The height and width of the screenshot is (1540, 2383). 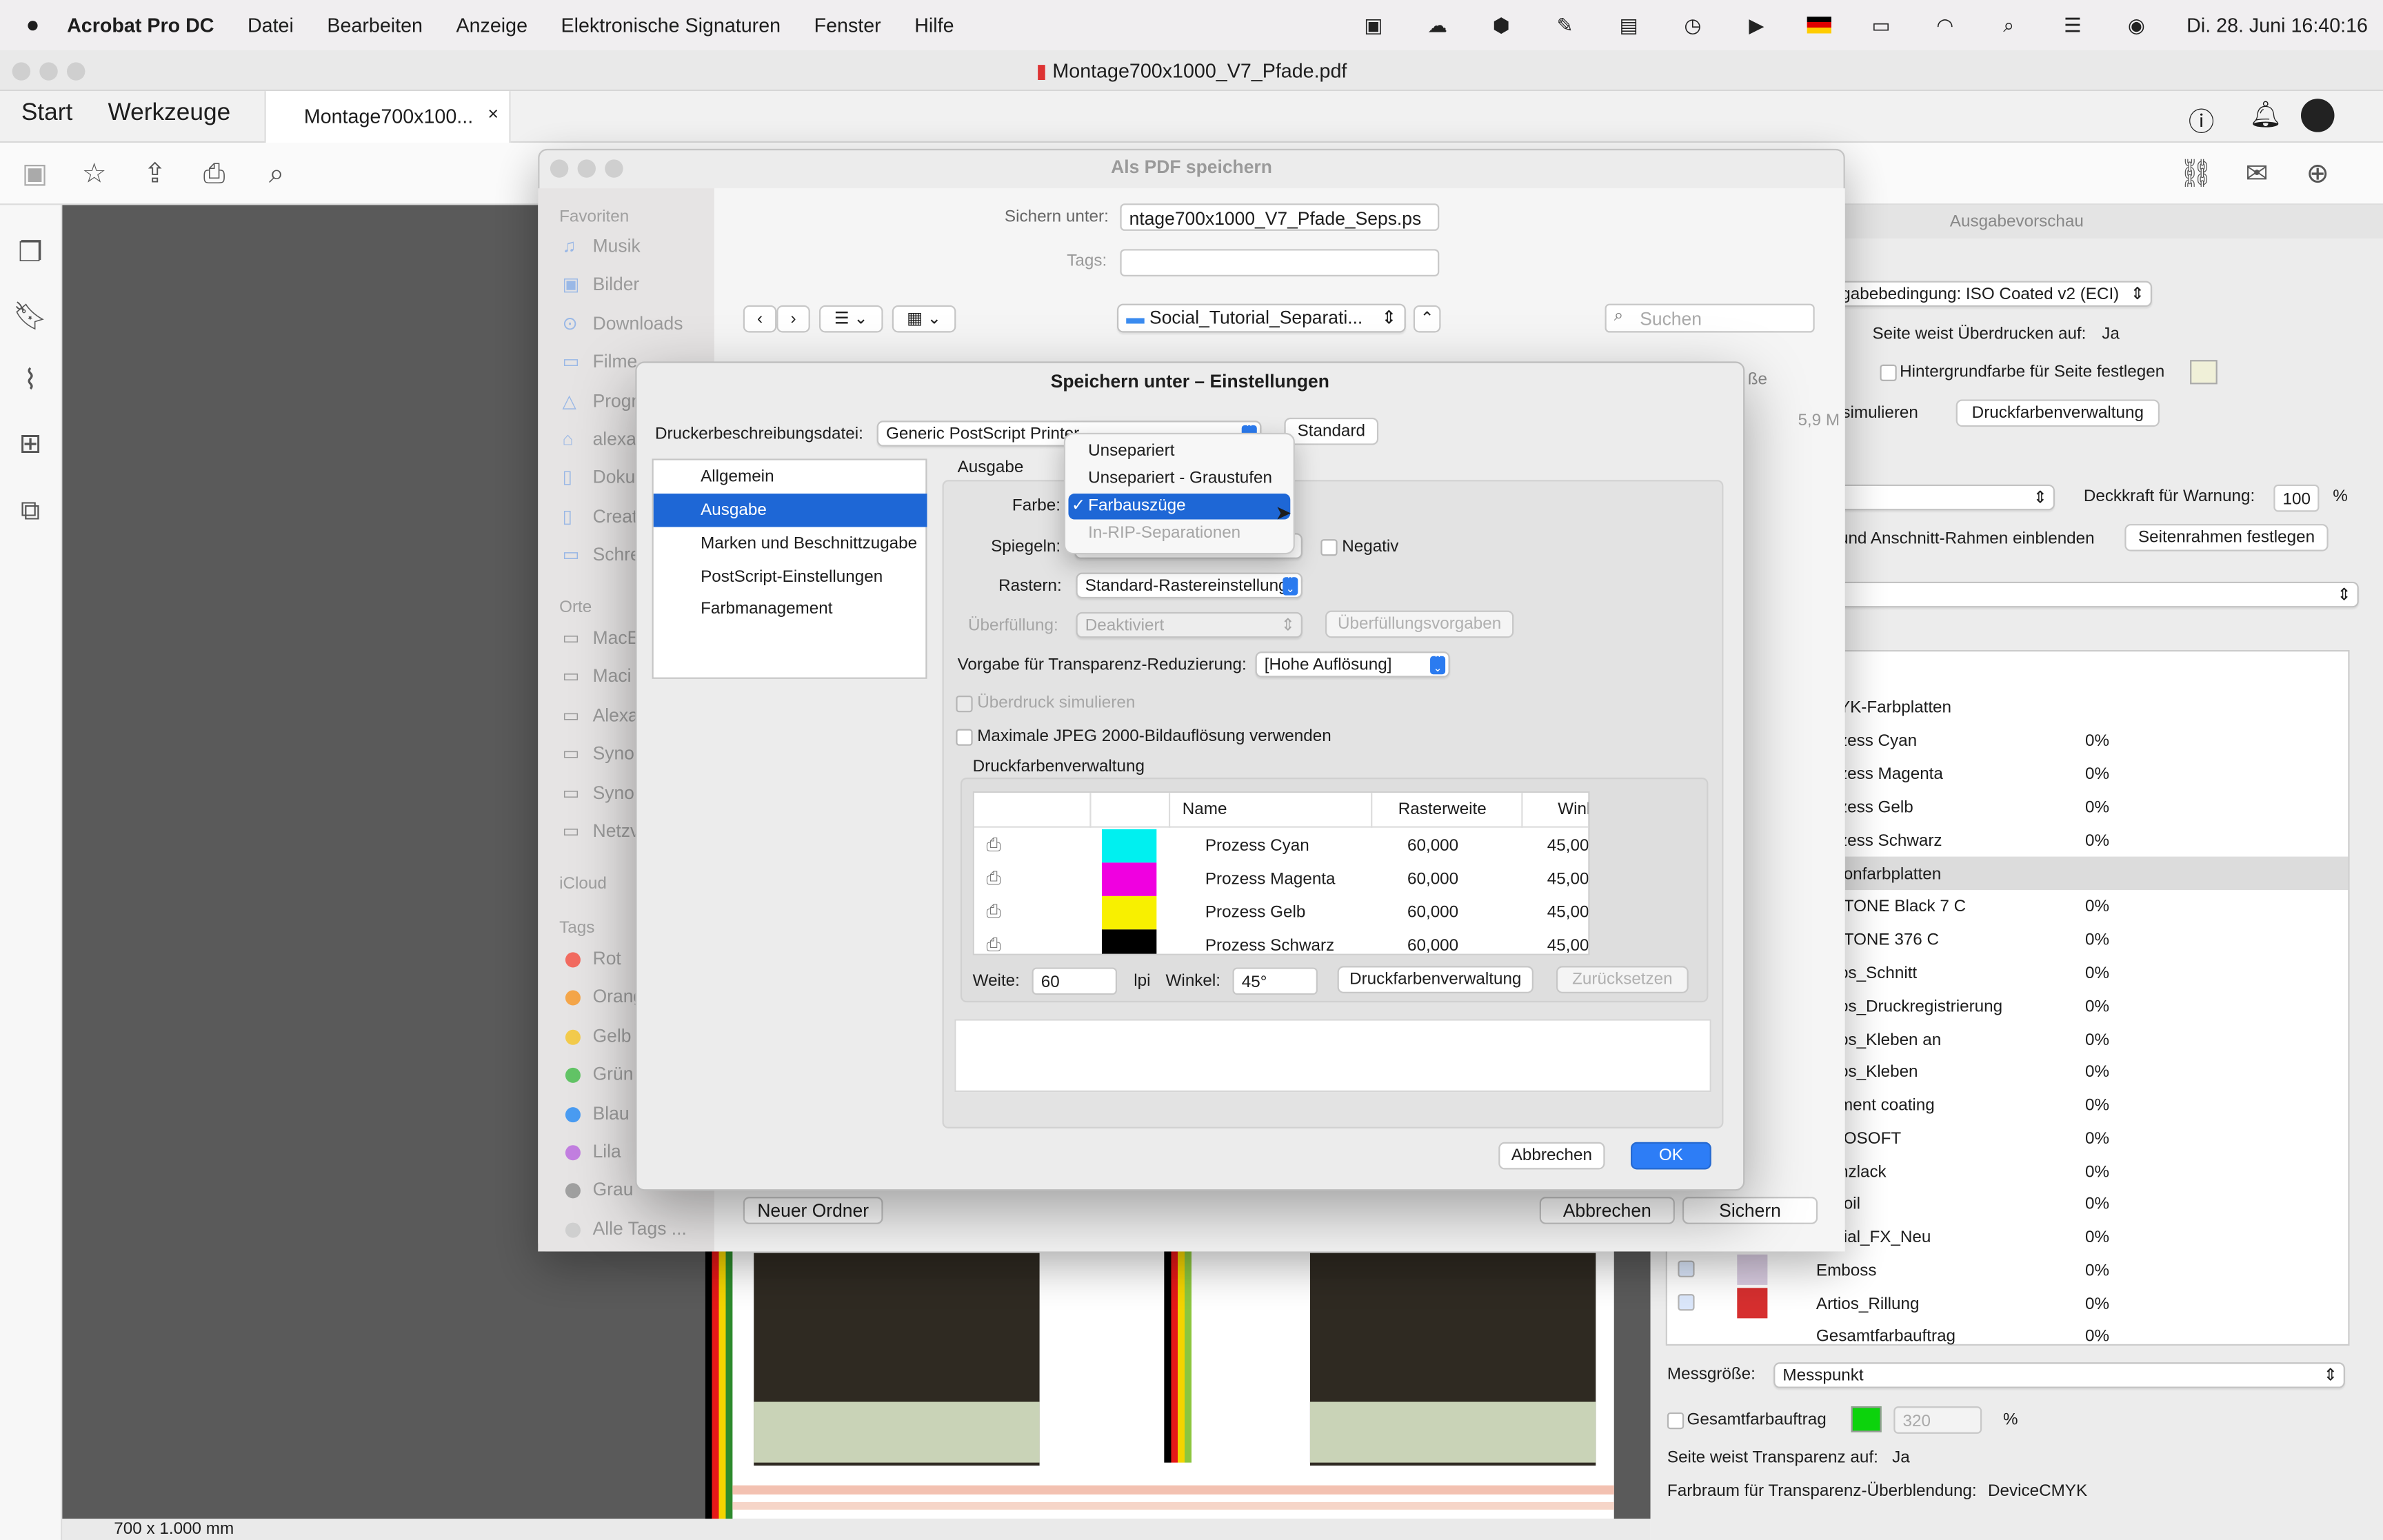 I want to click on forward-button: ›, so click(x=793, y=319).